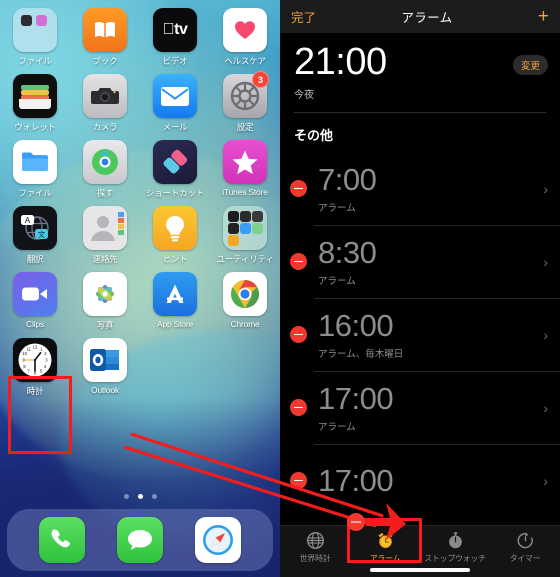  I want to click on tab-stopwatch: ストップウォッチ, so click(455, 547).